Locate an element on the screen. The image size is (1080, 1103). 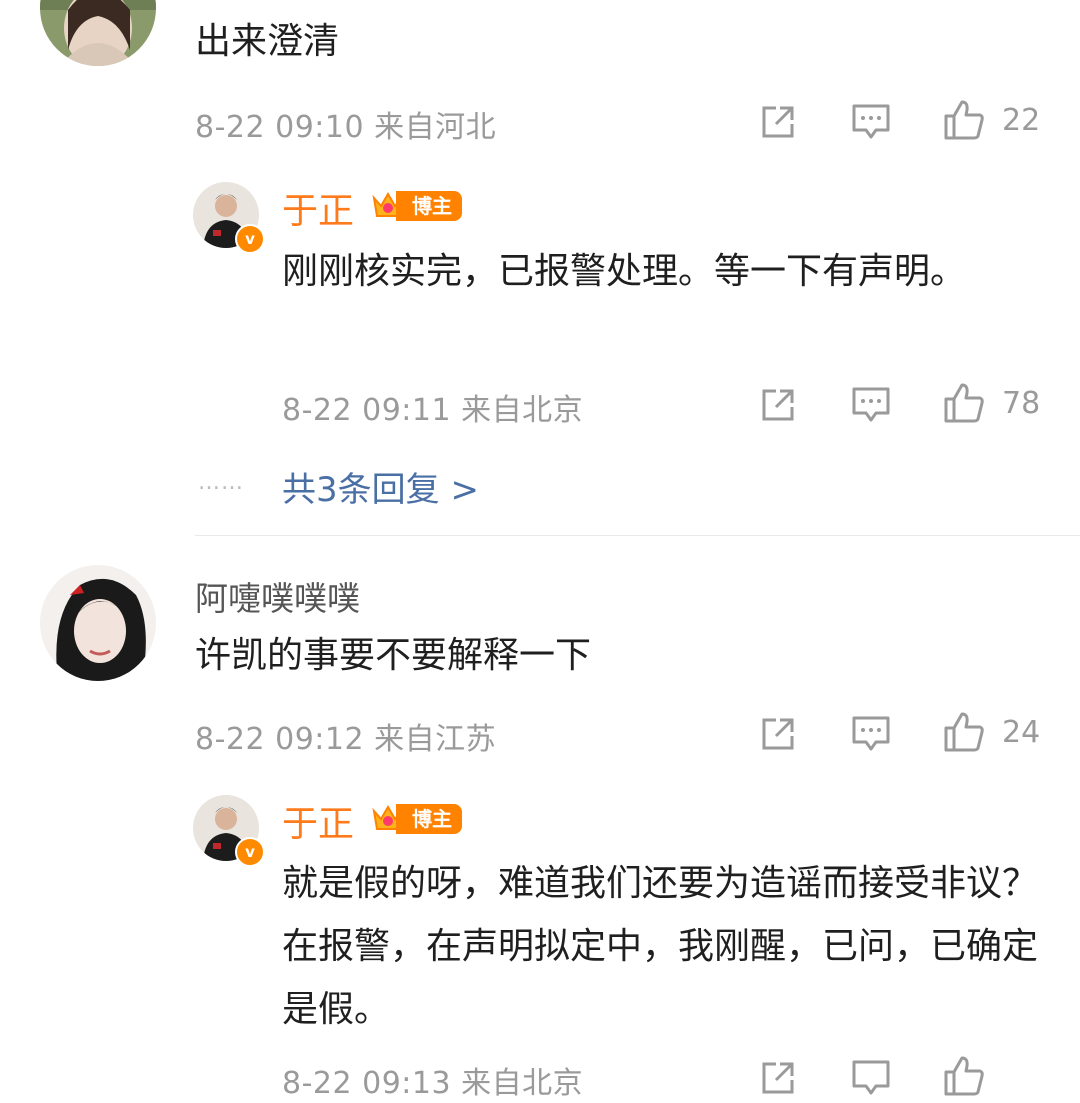
username: 阿嚏噗噗噗 is located at coordinates (277, 596).